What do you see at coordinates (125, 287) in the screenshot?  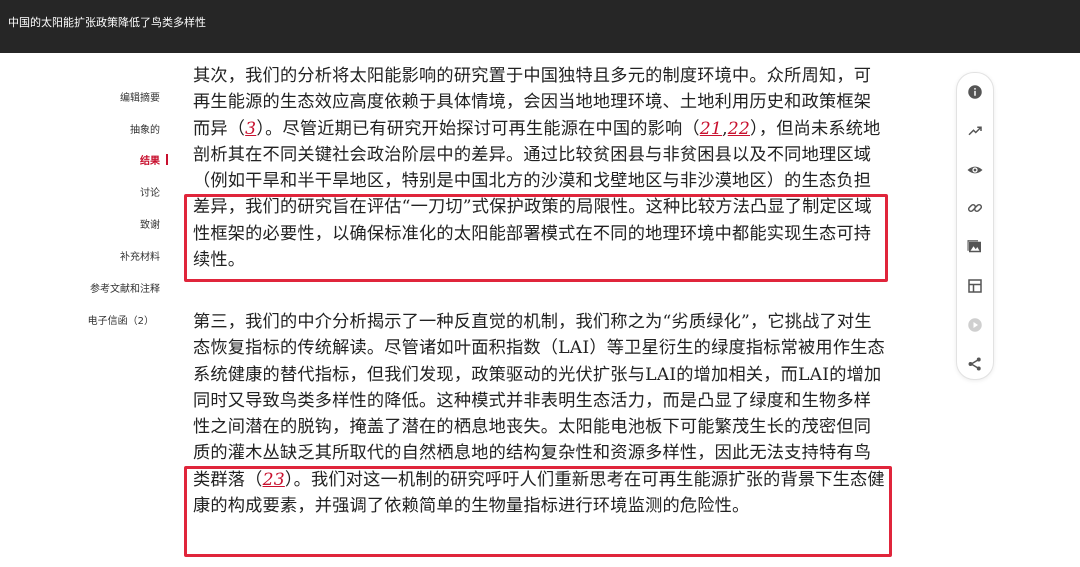 I see `toc-item-references: 参考文献和注释` at bounding box center [125, 287].